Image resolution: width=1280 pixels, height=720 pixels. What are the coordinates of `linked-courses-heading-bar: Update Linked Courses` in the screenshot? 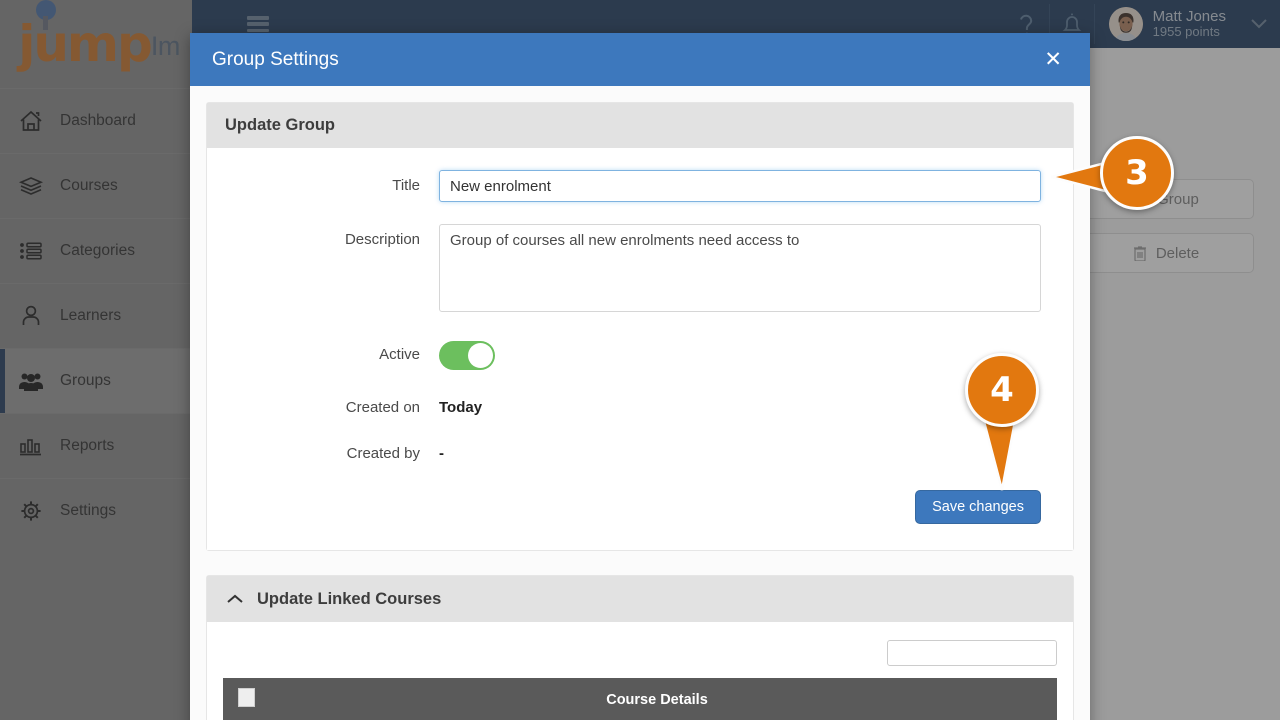 It's located at (640, 599).